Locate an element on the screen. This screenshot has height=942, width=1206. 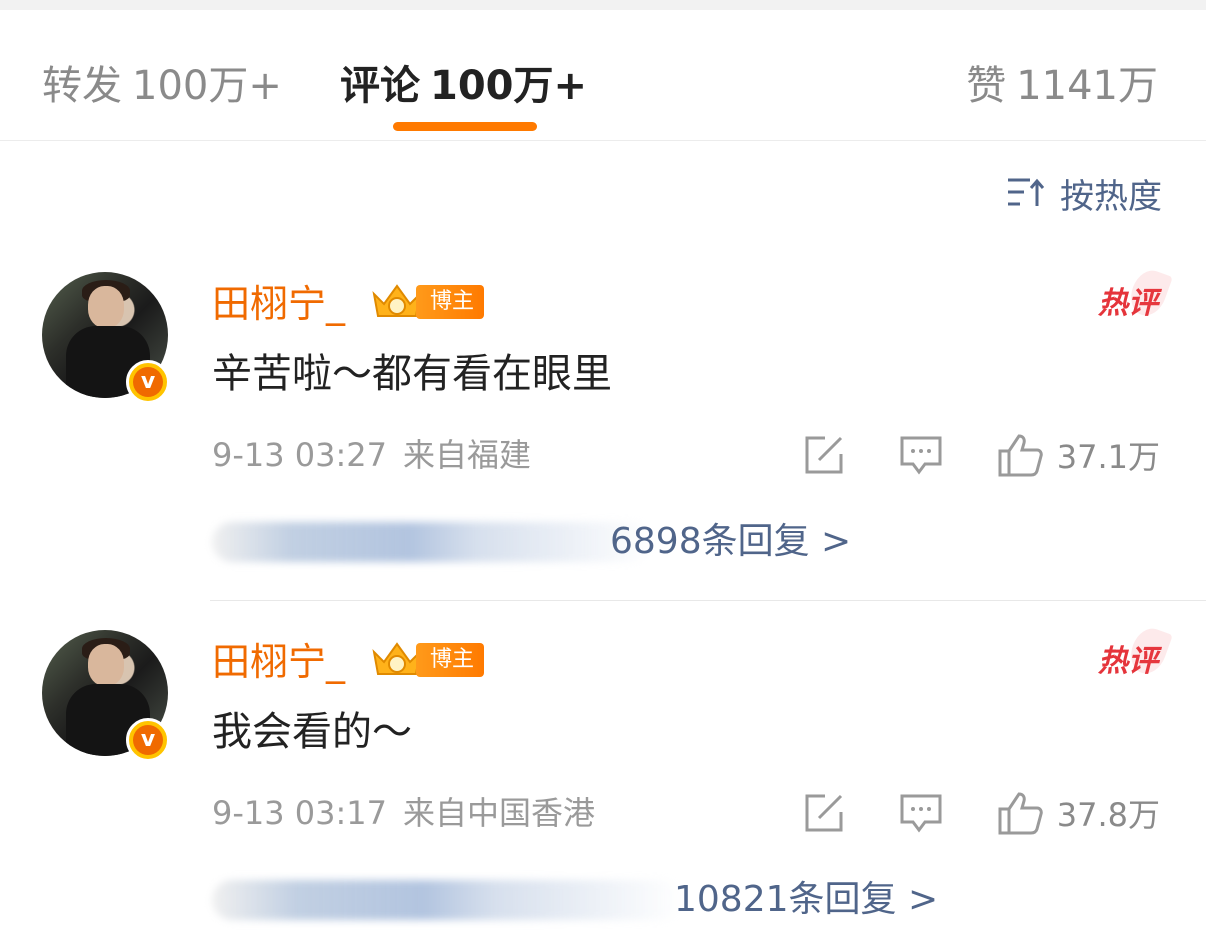
comment-actions: 37.8万 is located at coordinates (954, 813).